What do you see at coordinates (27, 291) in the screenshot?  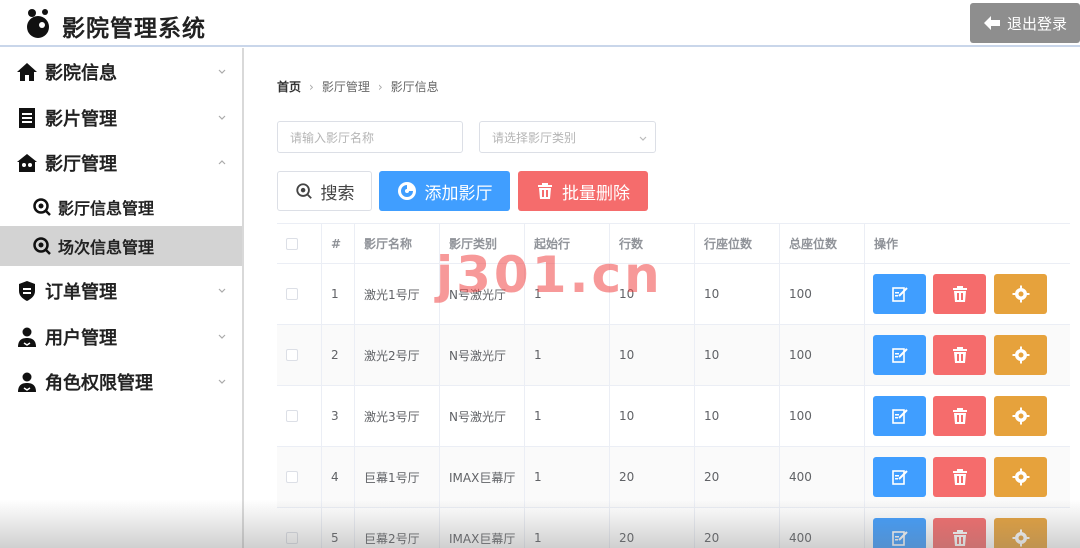 I see `order-shield-icon` at bounding box center [27, 291].